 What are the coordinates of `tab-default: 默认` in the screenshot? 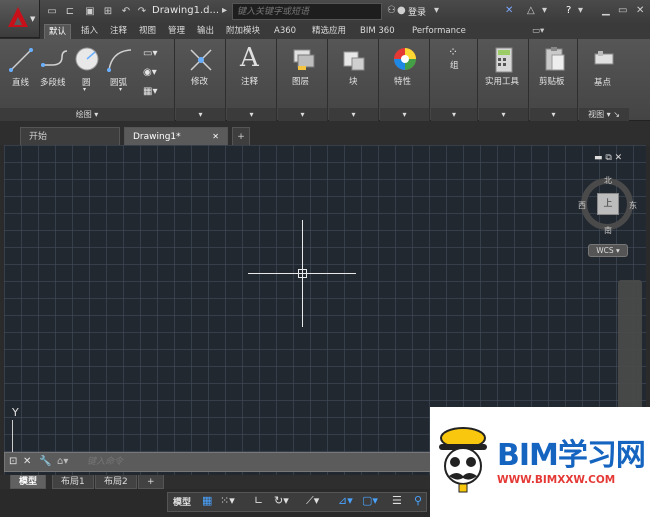 It's located at (58, 31).